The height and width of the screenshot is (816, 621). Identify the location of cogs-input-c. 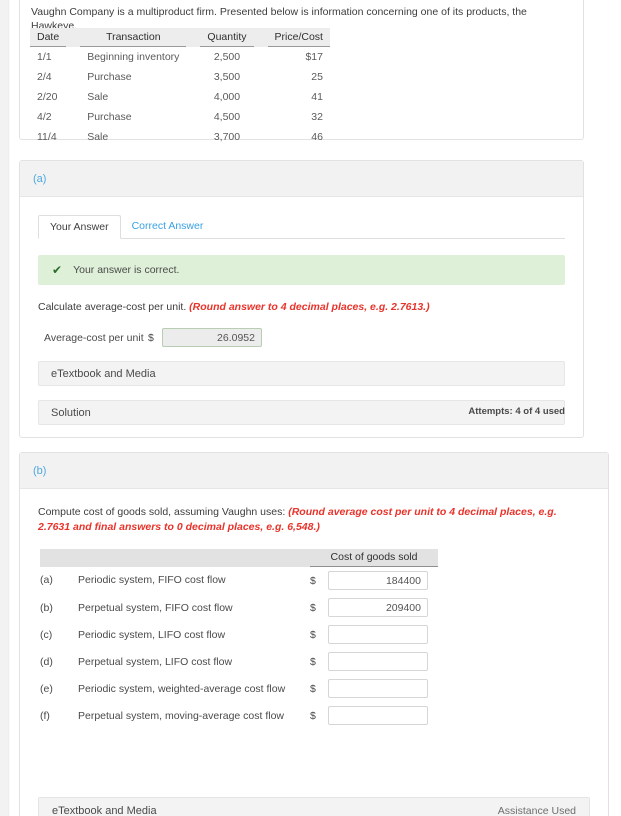
(378, 634).